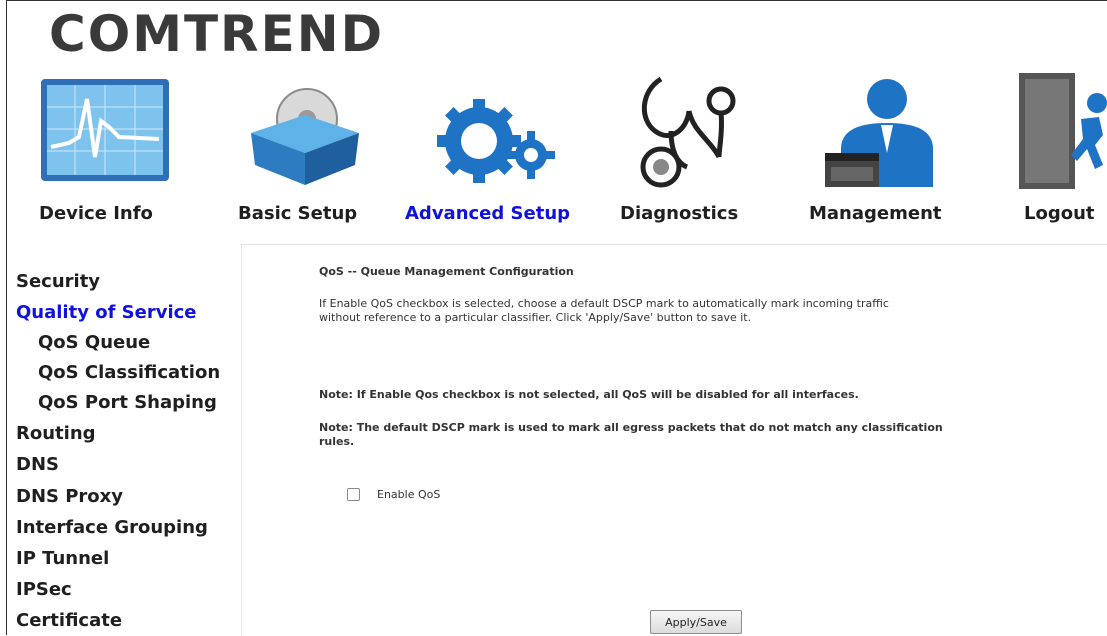 This screenshot has height=636, width=1107. I want to click on management-icon, so click(886, 133).